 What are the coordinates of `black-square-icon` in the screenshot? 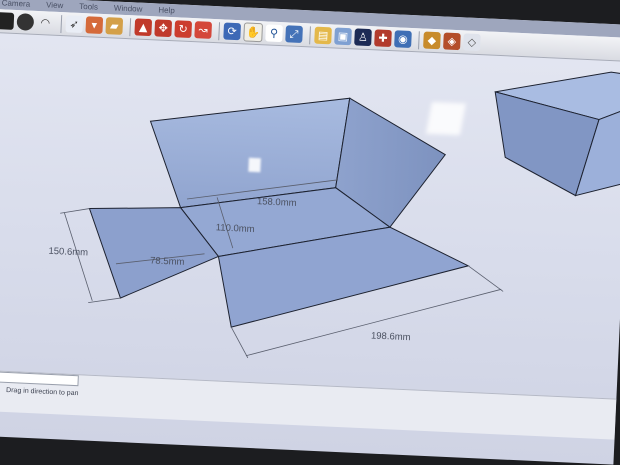 It's located at (7, 21).